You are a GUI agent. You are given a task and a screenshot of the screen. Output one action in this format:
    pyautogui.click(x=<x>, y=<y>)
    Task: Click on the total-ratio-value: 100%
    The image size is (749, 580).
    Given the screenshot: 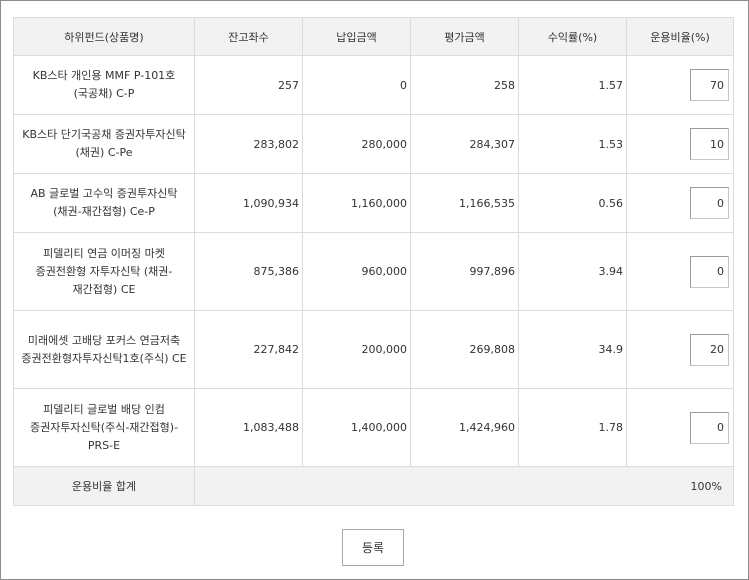 What is the action you would take?
    pyautogui.click(x=464, y=486)
    